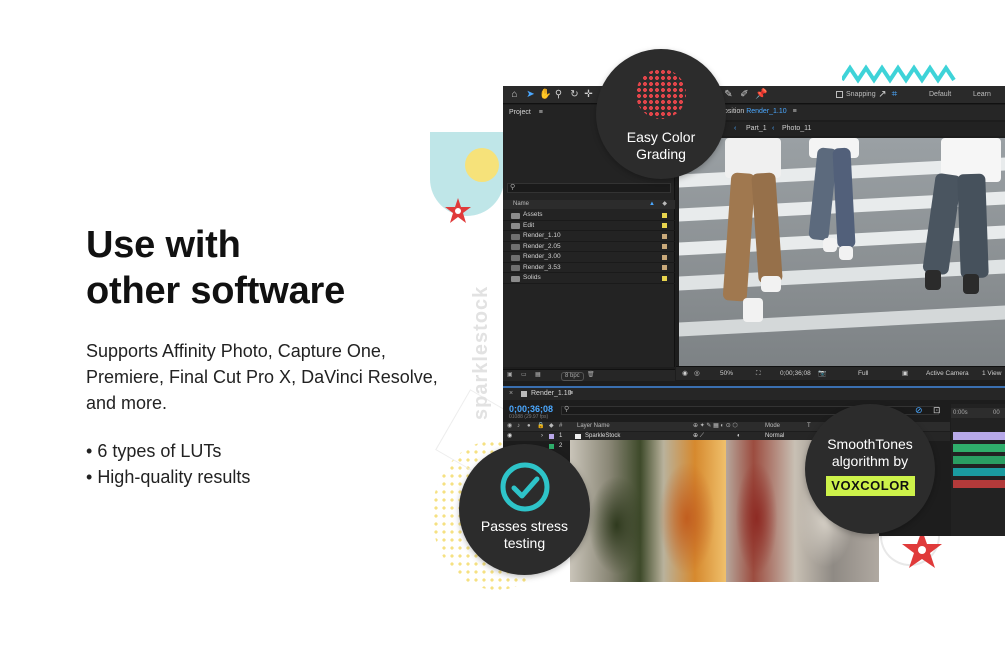 Image resolution: width=1005 pixels, height=670 pixels. I want to click on timeline-track-area: 0:00s 00, so click(978, 470).